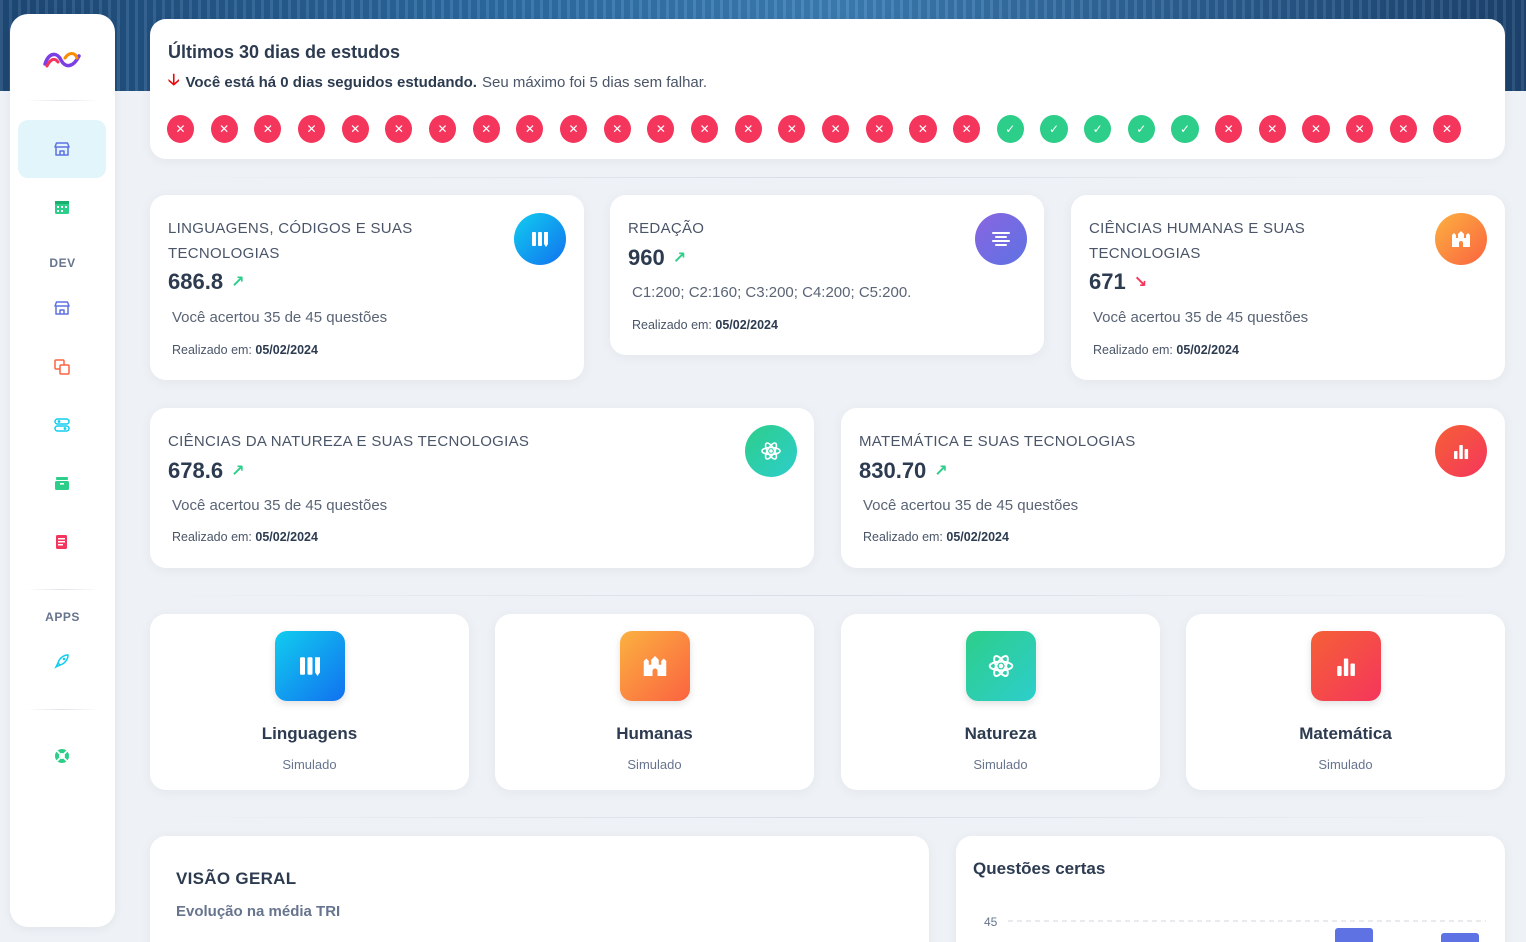  Describe the element at coordinates (1345, 733) in the screenshot. I see `tile-title: Matemática` at that location.